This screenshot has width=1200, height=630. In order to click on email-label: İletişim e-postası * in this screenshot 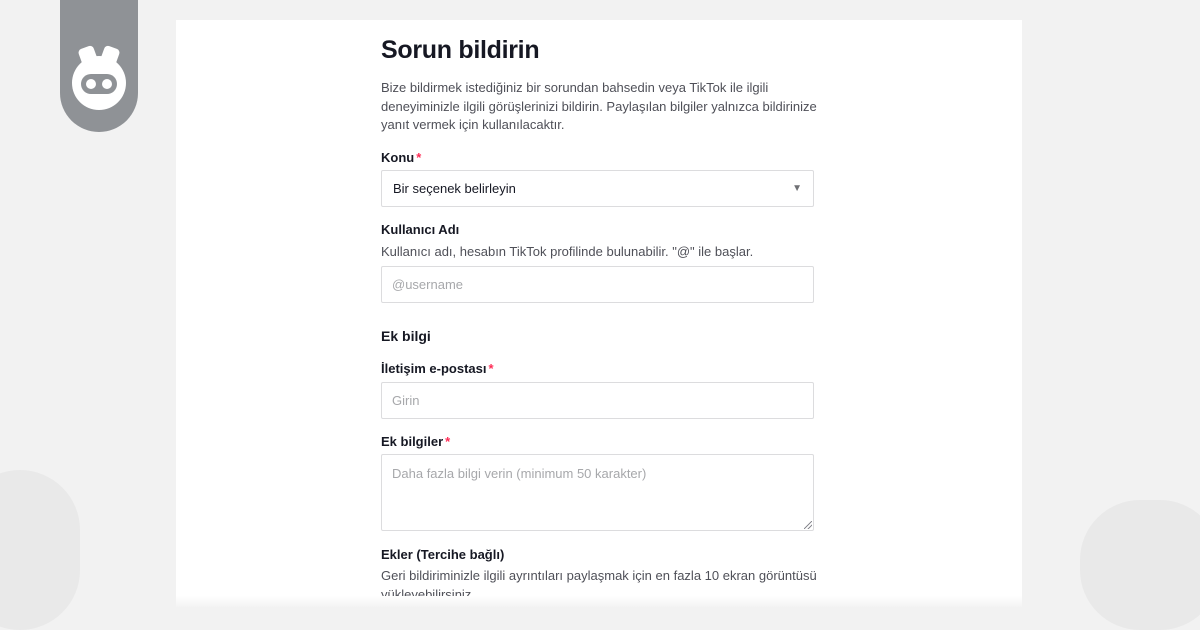, I will do `click(437, 368)`.